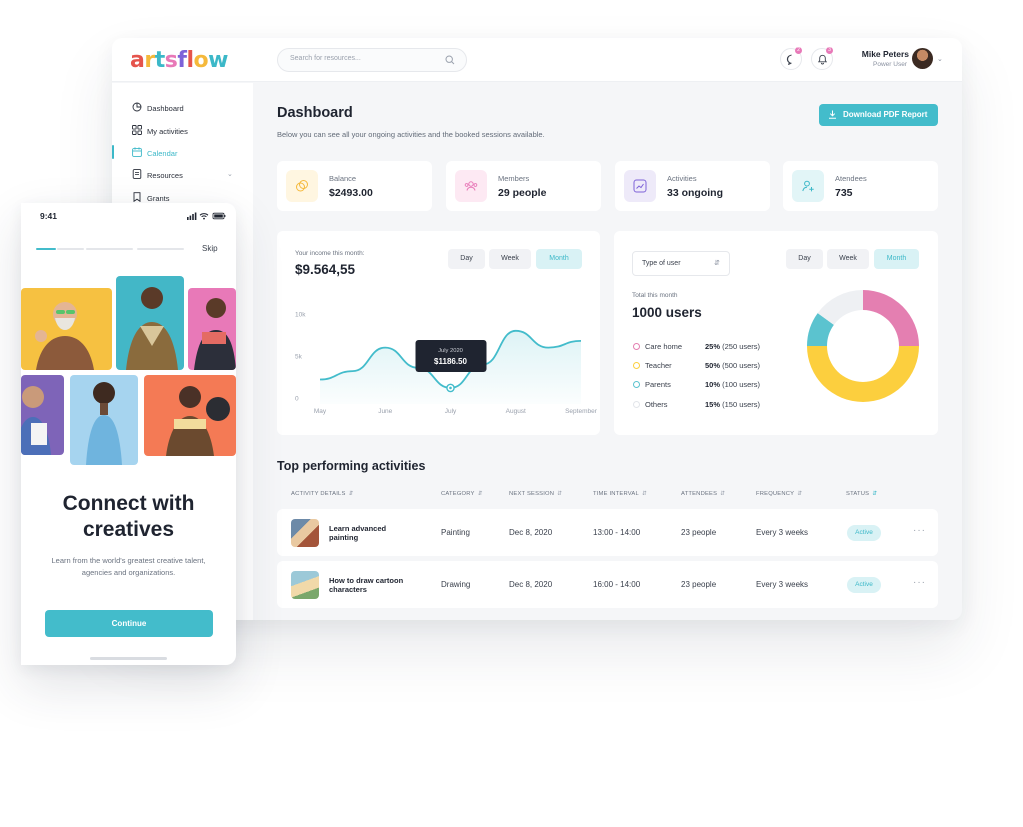  Describe the element at coordinates (182, 153) in the screenshot. I see `sidebar-item-calendar: Calendar` at that location.